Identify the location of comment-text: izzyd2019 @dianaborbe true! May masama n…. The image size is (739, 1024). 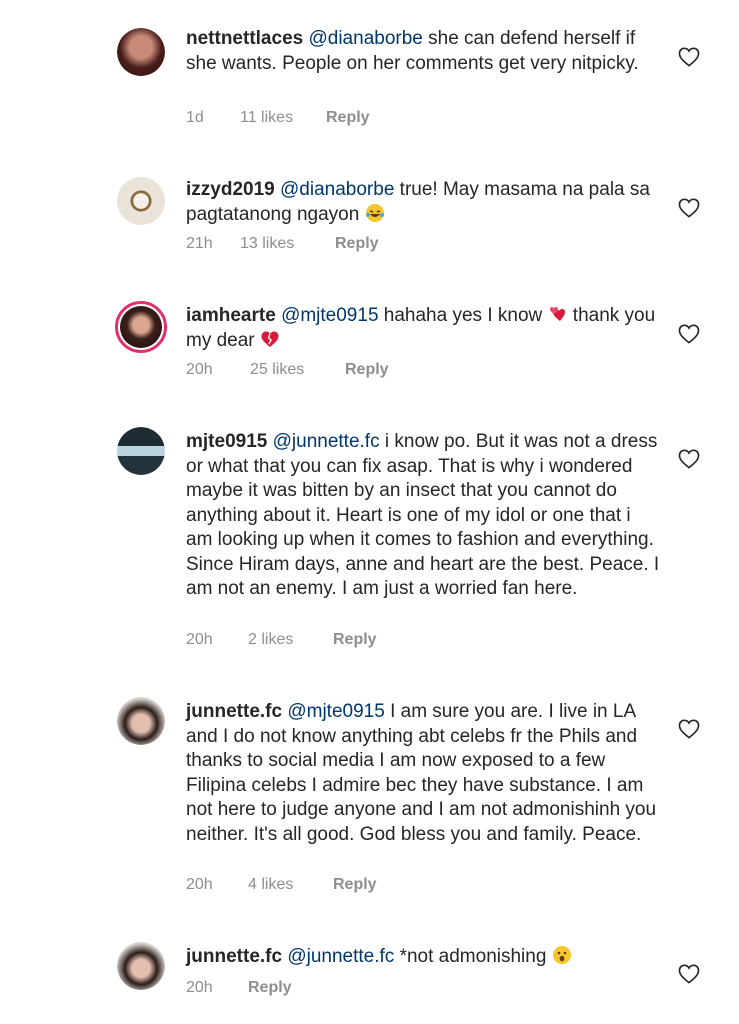
(424, 202).